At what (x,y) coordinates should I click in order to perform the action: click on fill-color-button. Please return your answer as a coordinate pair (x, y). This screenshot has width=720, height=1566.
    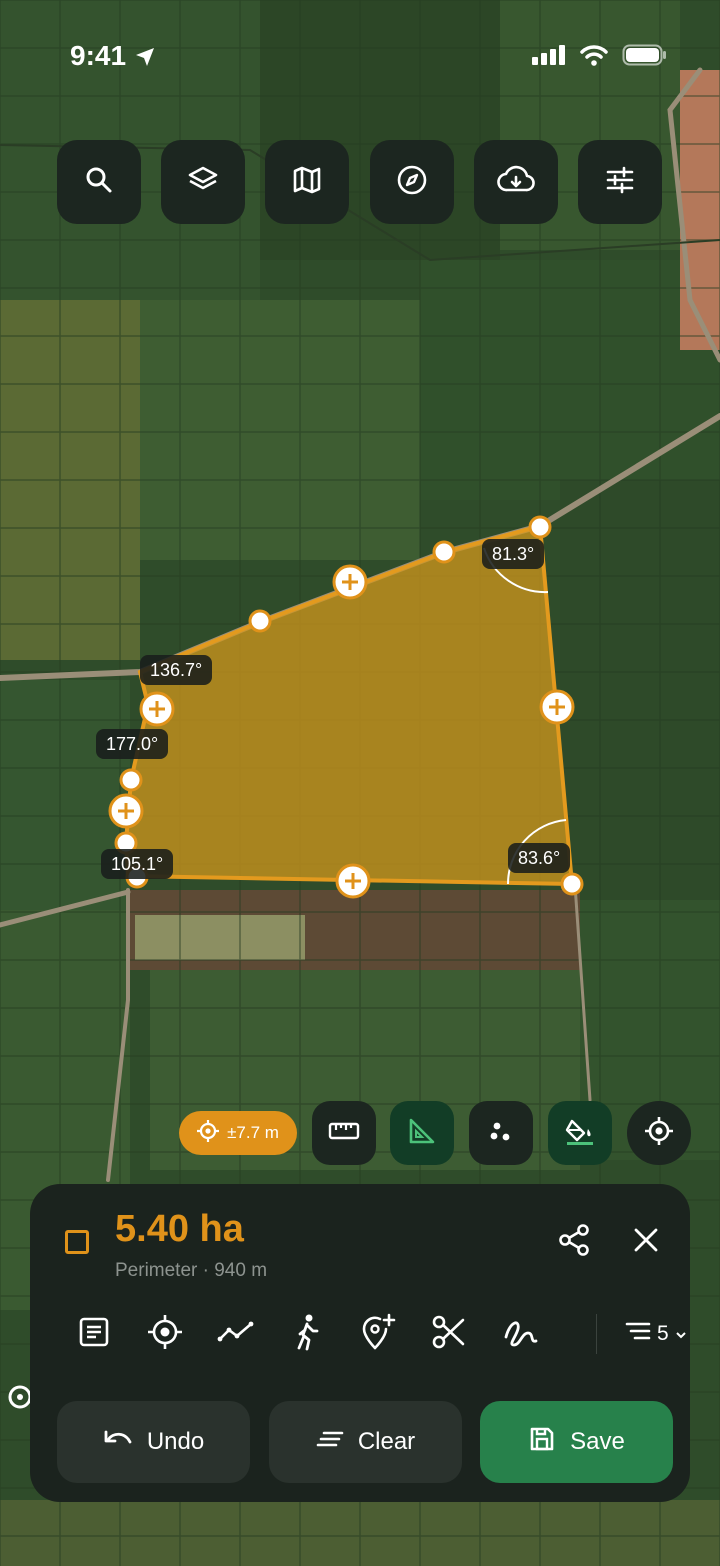
    Looking at the image, I should click on (580, 1133).